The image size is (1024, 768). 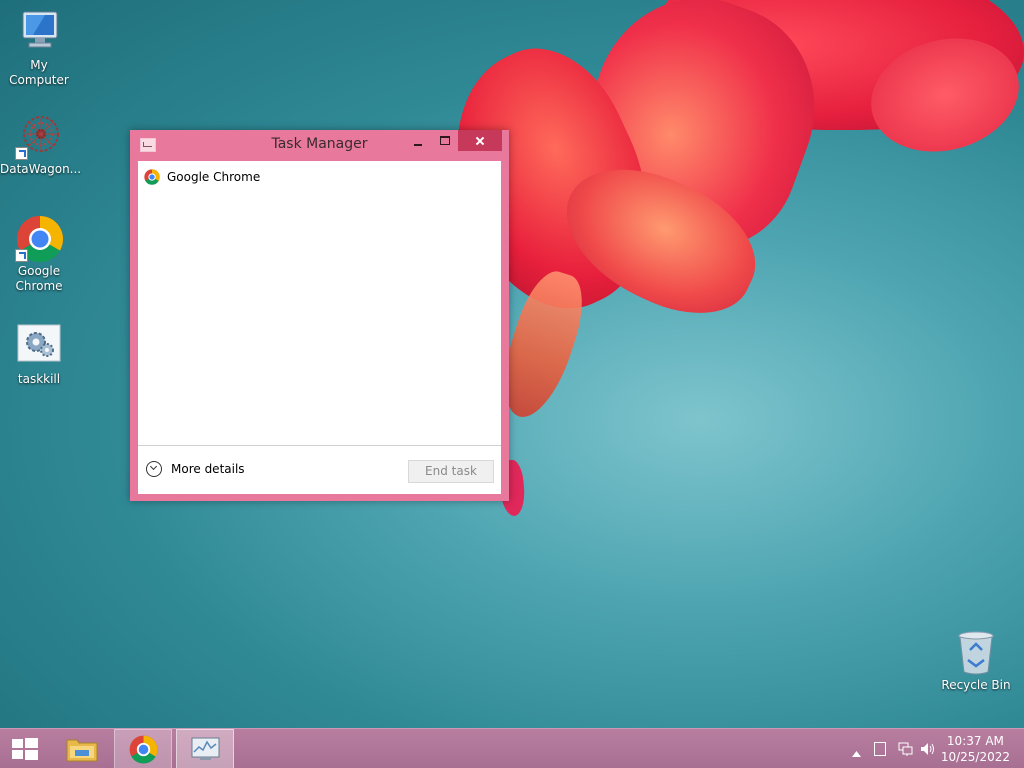 I want to click on title-bar: Task Manager, so click(x=319, y=145).